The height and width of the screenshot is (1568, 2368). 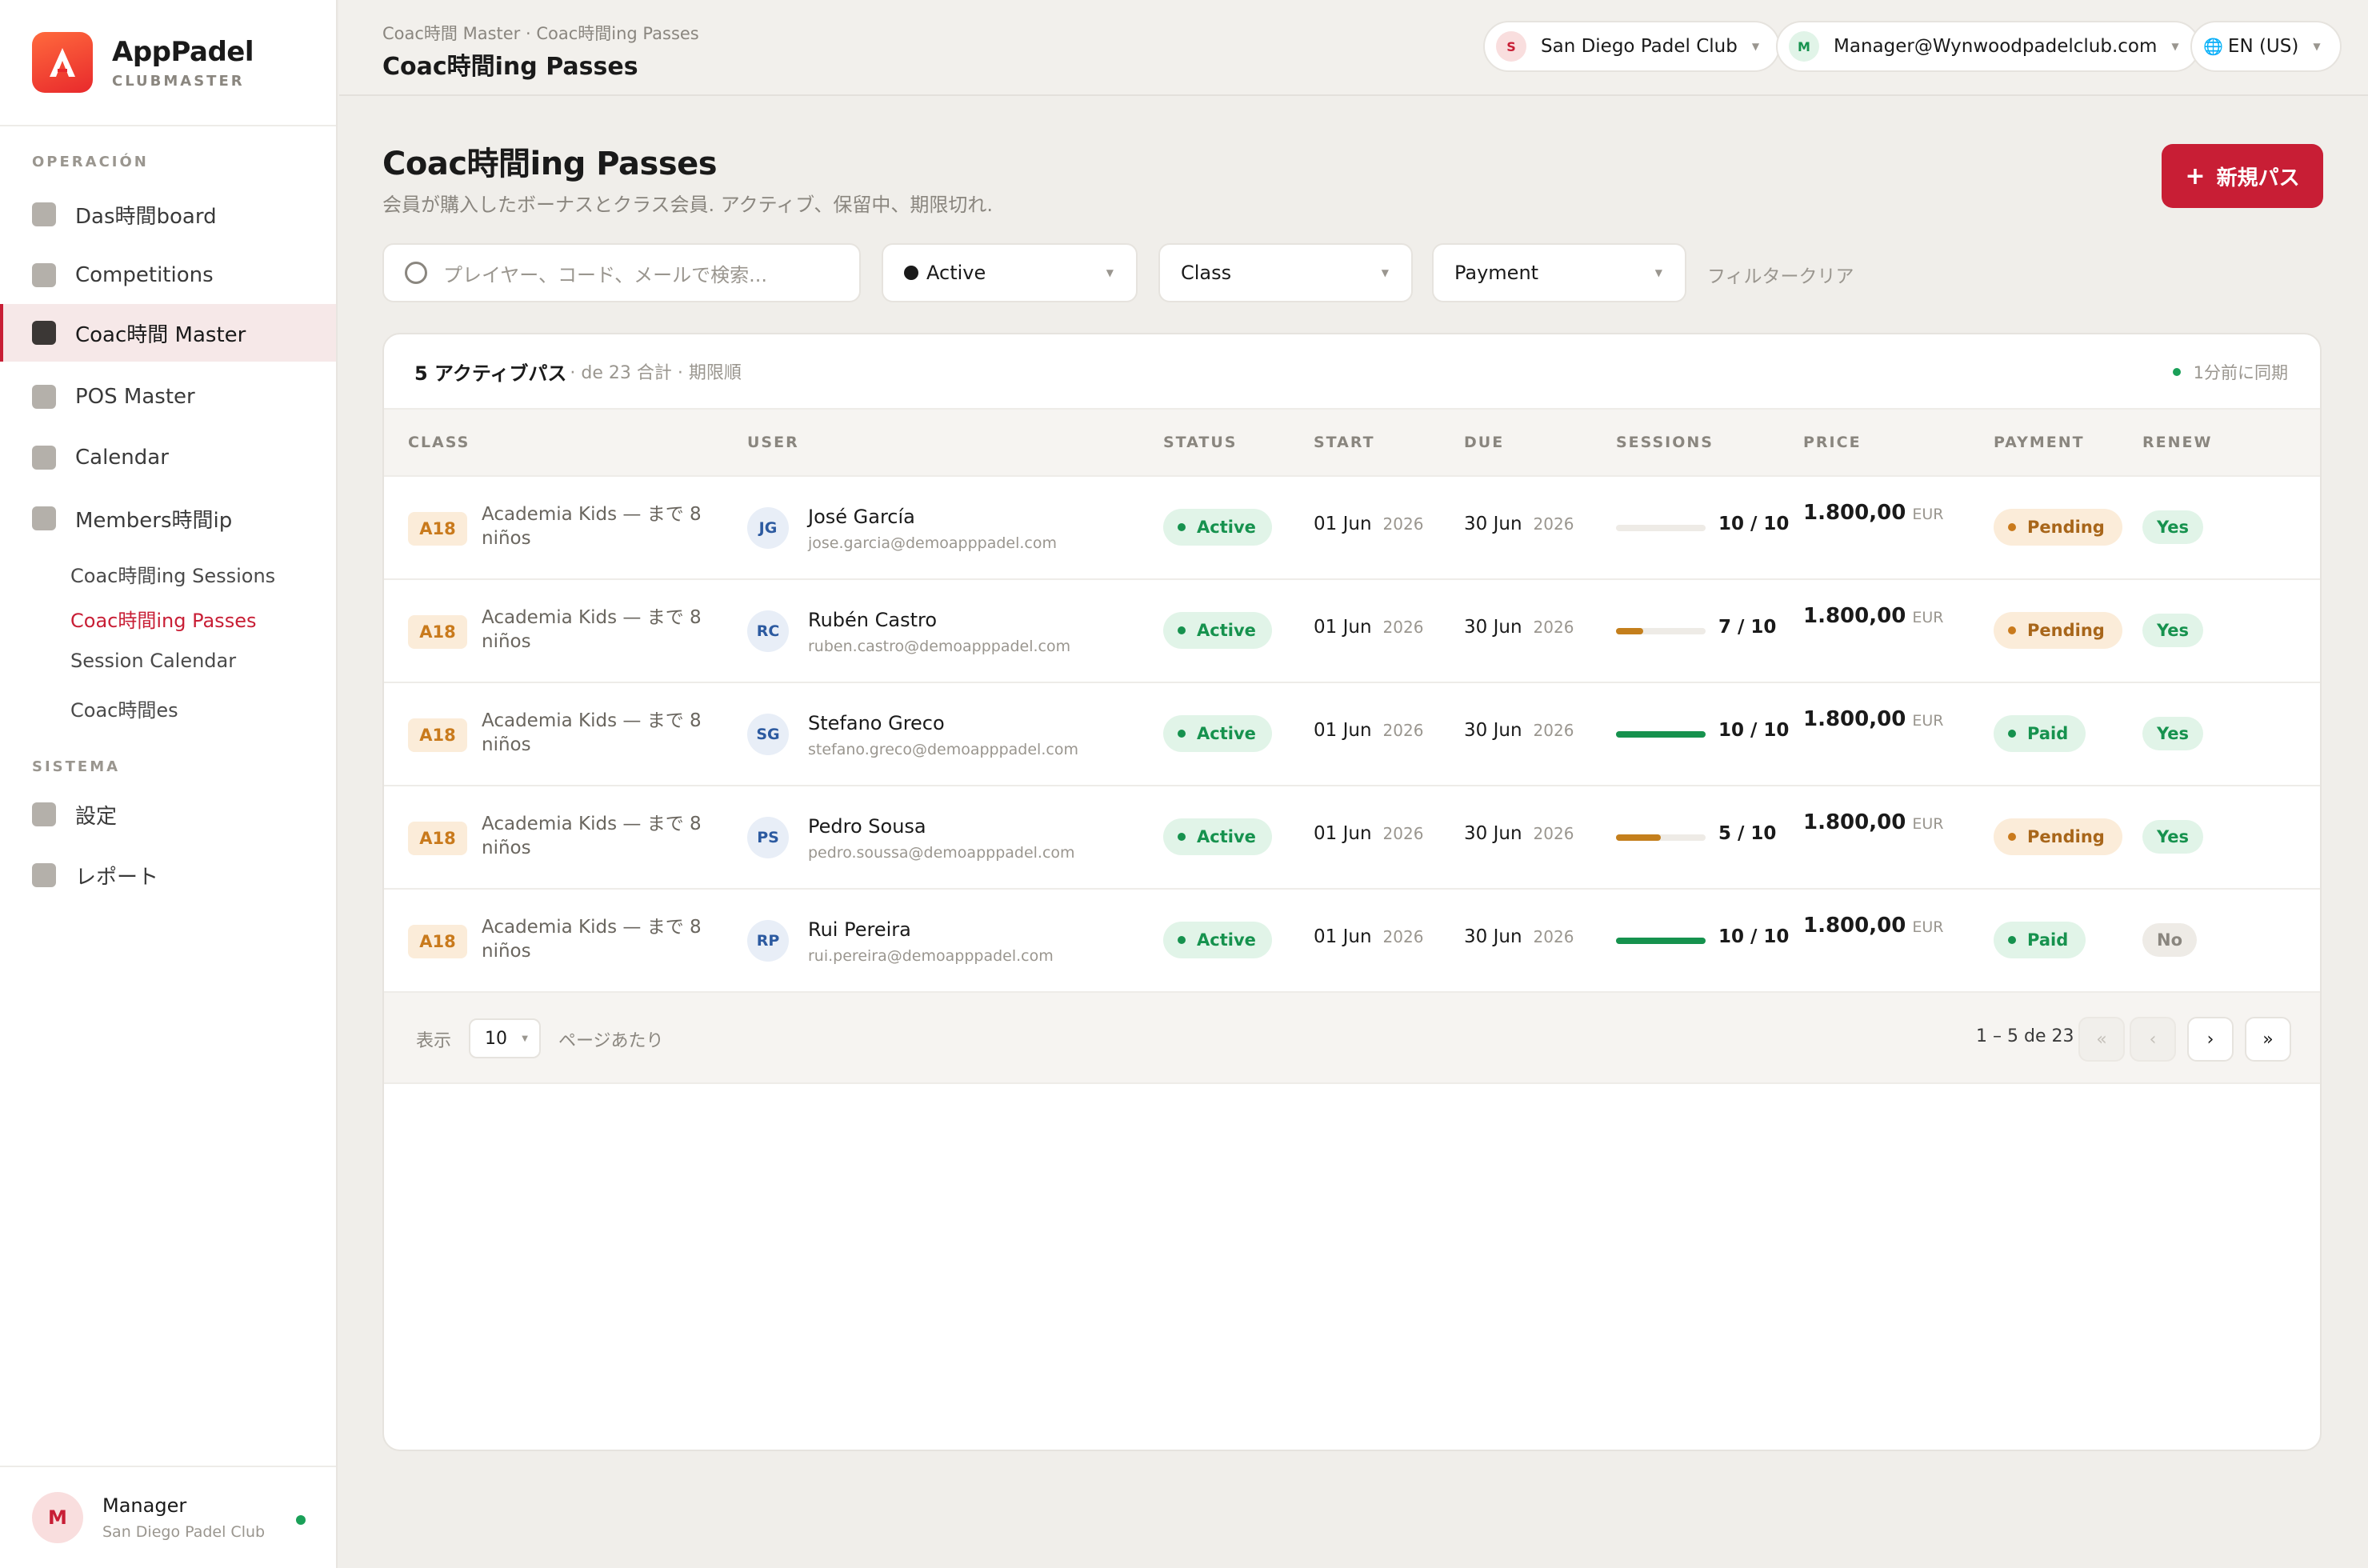 I want to click on column-header-payment: PAYMENT, so click(x=2039, y=442).